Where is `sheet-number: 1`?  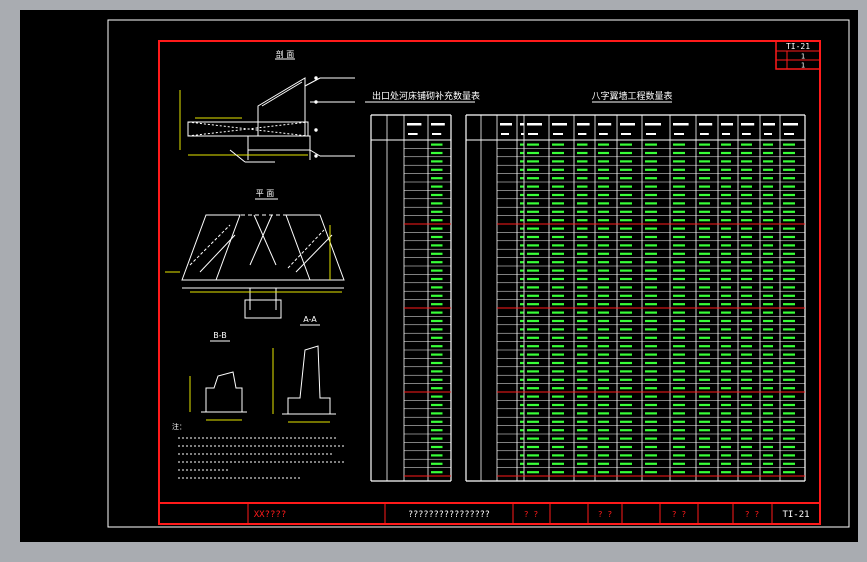 sheet-number: 1 is located at coordinates (803, 57).